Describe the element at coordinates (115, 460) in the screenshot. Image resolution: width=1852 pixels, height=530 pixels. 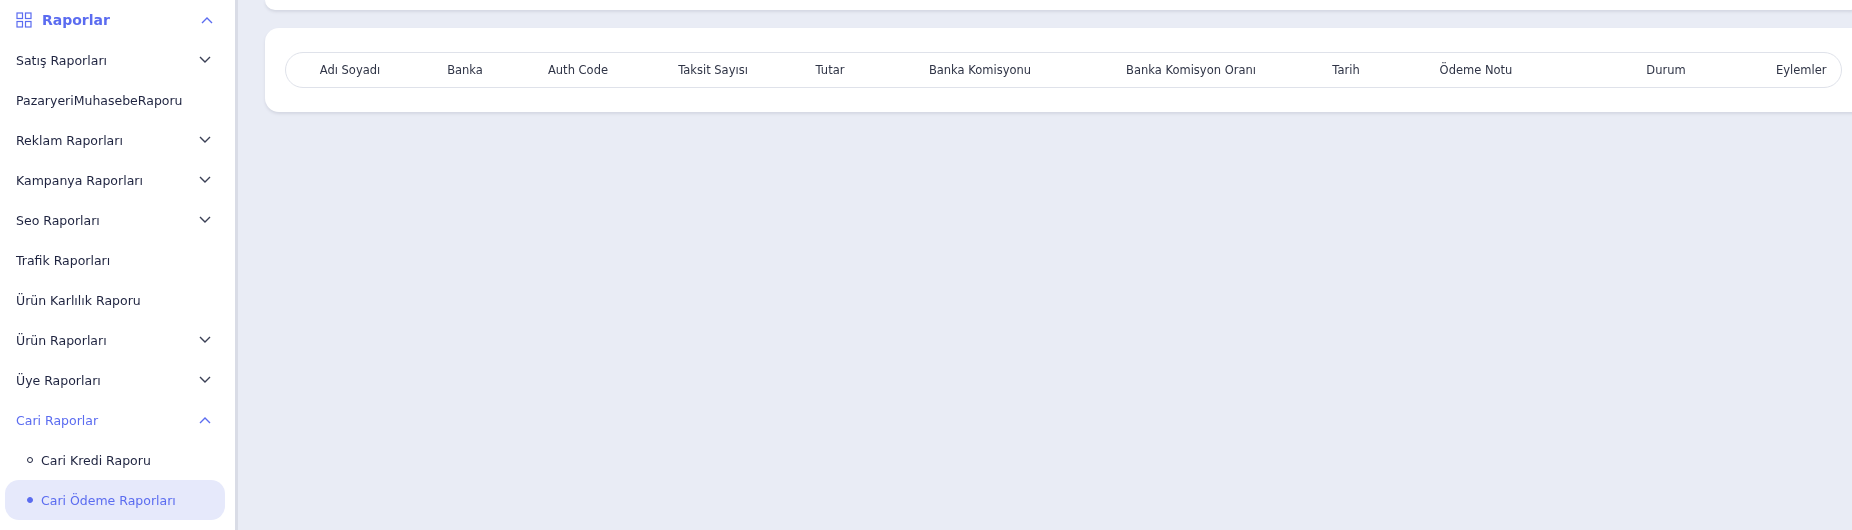
I see `sidebar-subitem: Cari Kredi Raporu` at that location.